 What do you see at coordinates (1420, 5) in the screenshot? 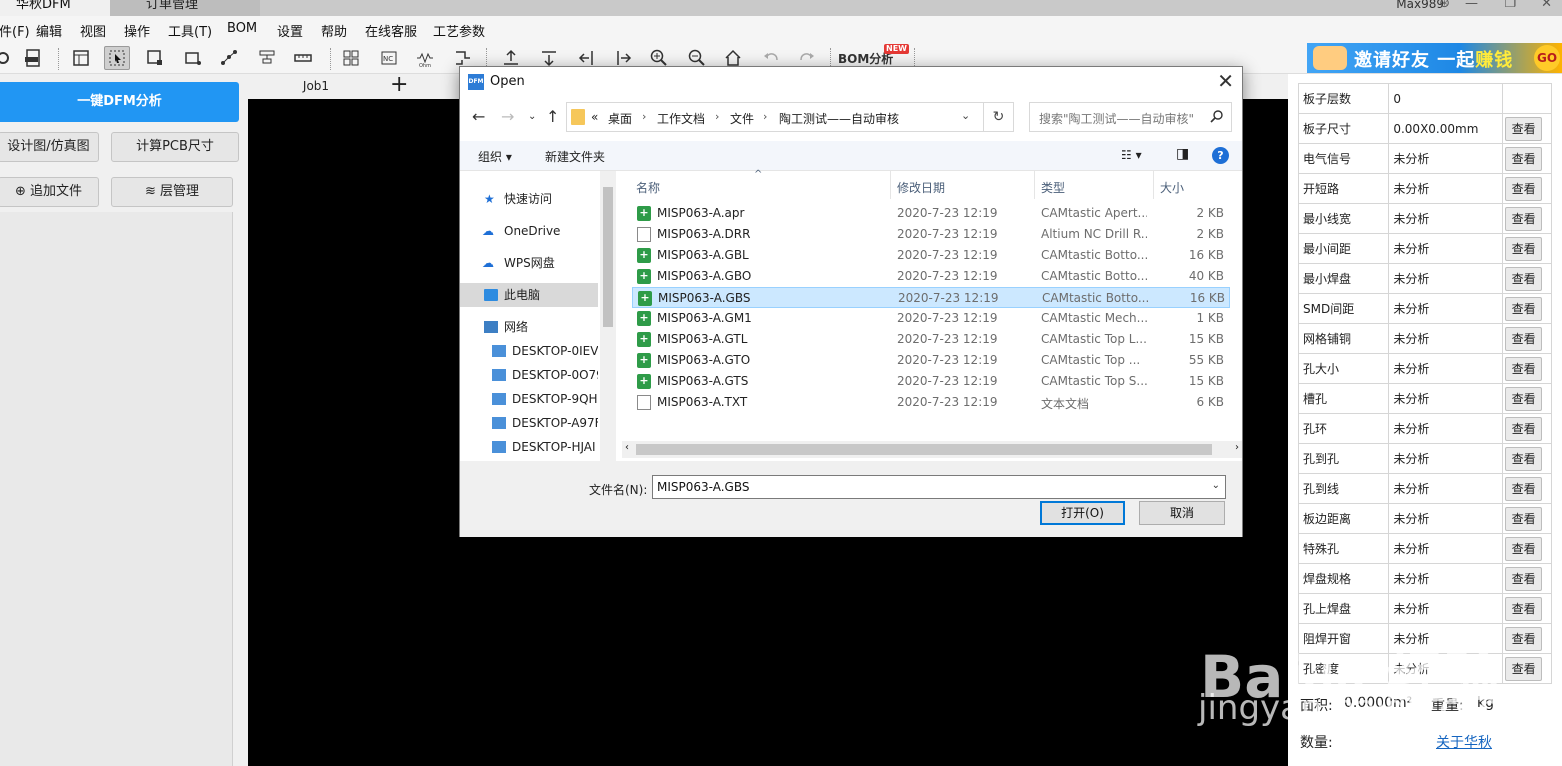
I see `user-name: Max989` at bounding box center [1420, 5].